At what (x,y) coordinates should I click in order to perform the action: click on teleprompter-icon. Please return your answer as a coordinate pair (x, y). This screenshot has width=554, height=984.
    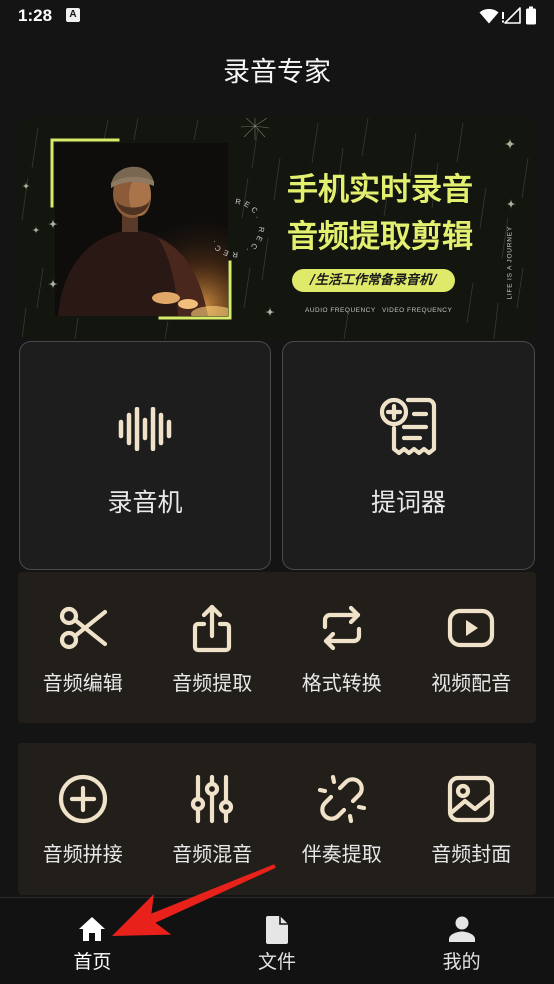
    Looking at the image, I should click on (407, 426).